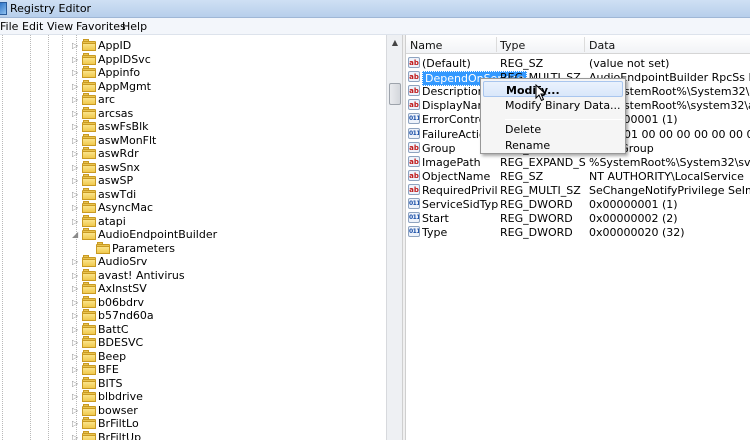 The width and height of the screenshot is (750, 440). Describe the element at coordinates (637, 233) in the screenshot. I see `value-data: 0x00000020 (32)` at that location.